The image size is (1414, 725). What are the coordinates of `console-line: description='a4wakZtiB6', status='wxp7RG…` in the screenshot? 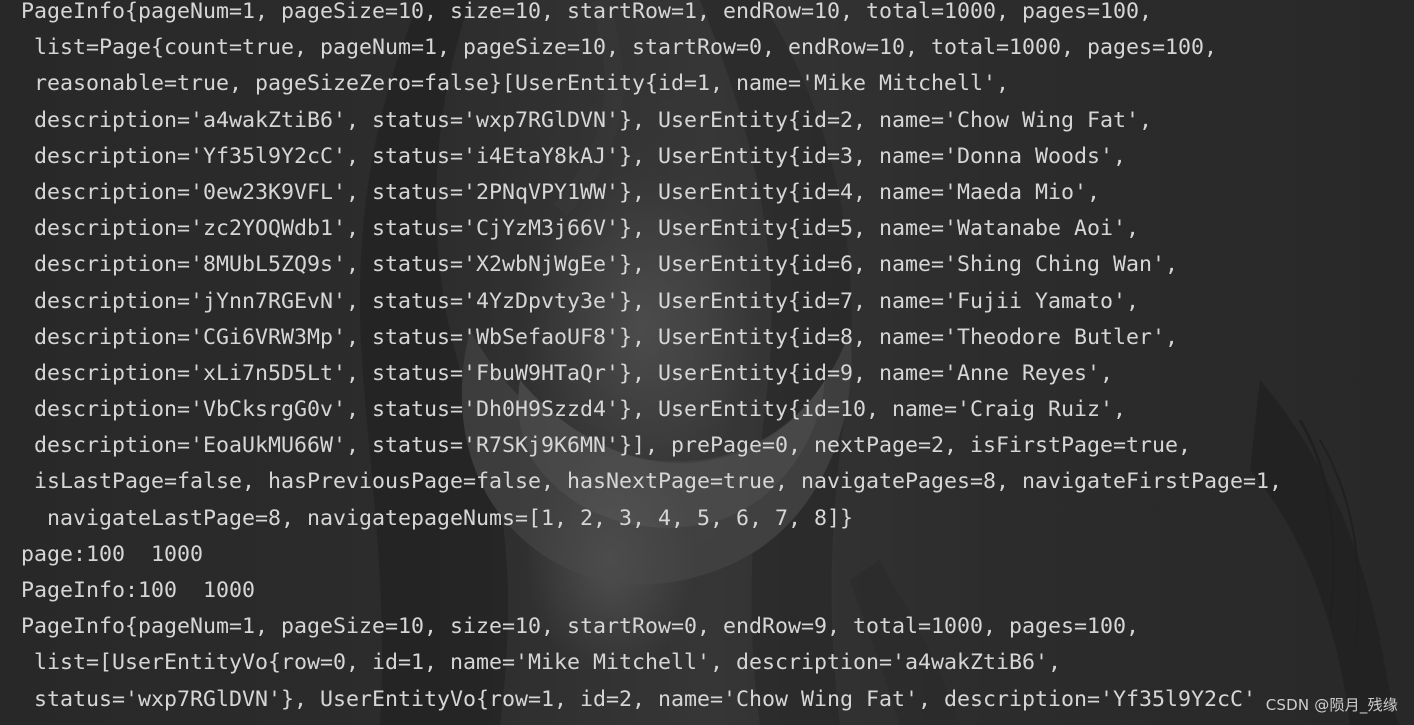 It's located at (587, 120).